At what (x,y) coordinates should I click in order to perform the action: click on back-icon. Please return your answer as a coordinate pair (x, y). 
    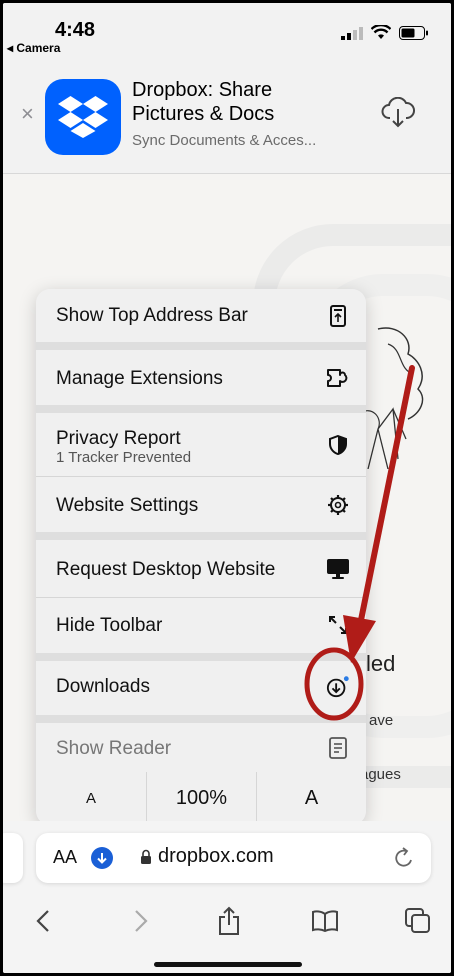
    Looking at the image, I should click on (43, 921).